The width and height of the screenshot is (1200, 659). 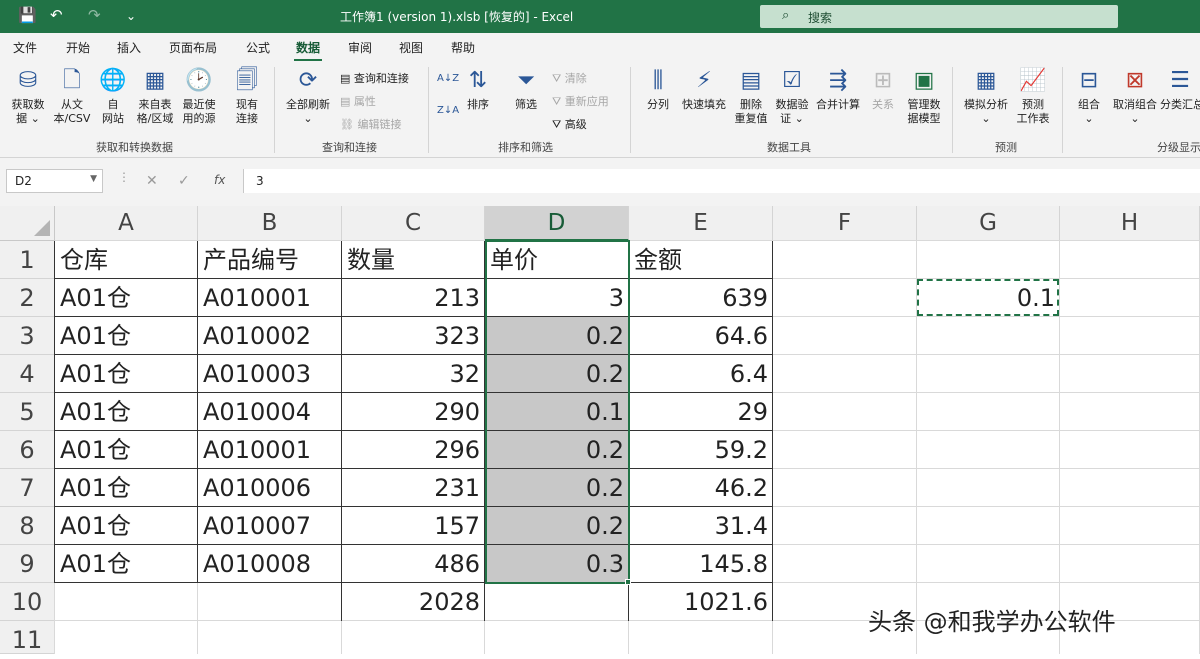 I want to click on cell-b5: A010004, so click(x=270, y=412).